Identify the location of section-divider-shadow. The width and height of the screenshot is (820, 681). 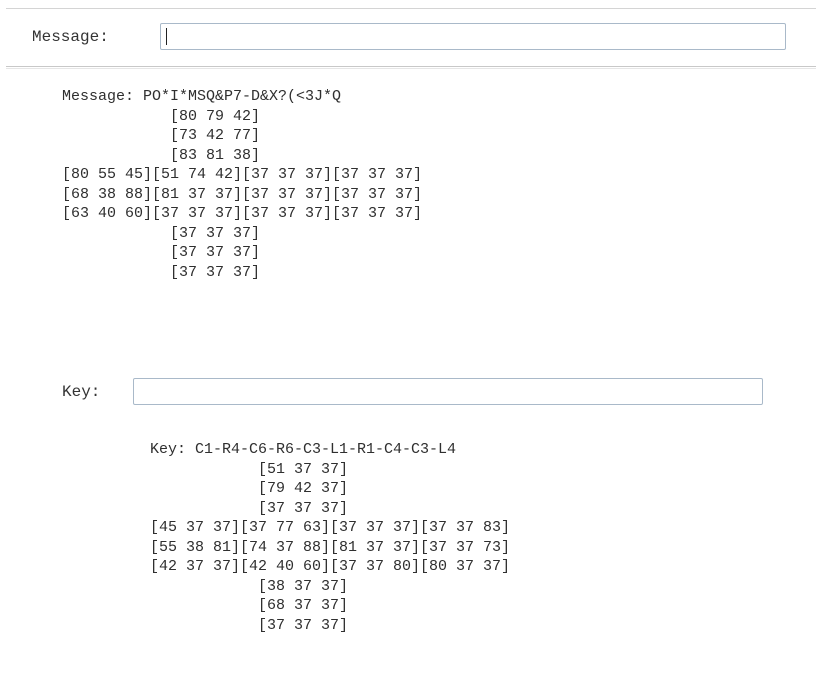
(411, 68).